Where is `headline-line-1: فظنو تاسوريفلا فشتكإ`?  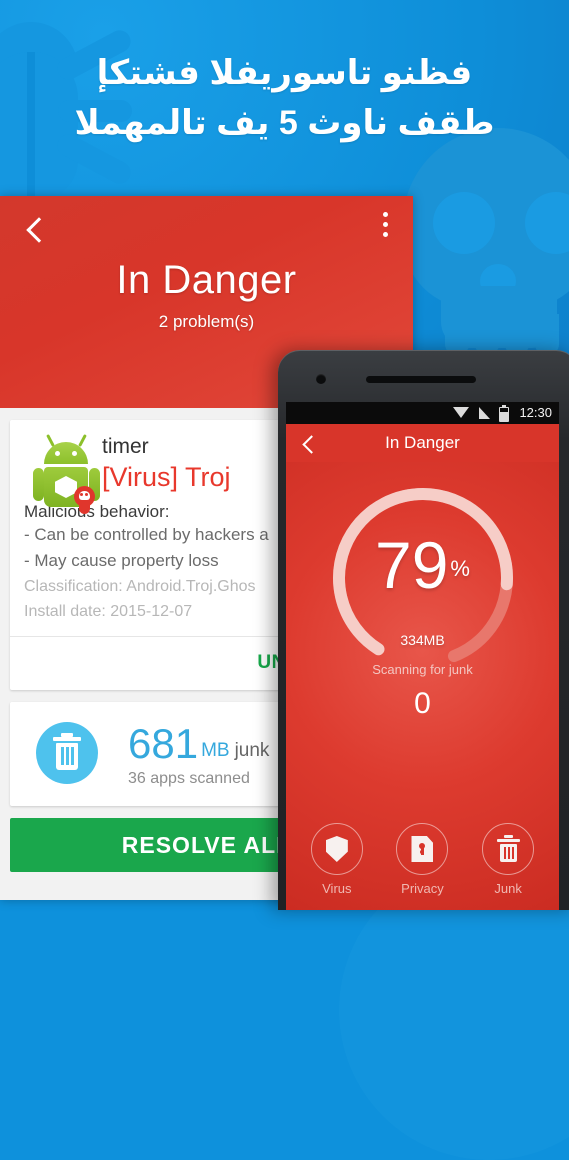 headline-line-1: فظنو تاسوريفلا فشتكإ is located at coordinates (284, 73).